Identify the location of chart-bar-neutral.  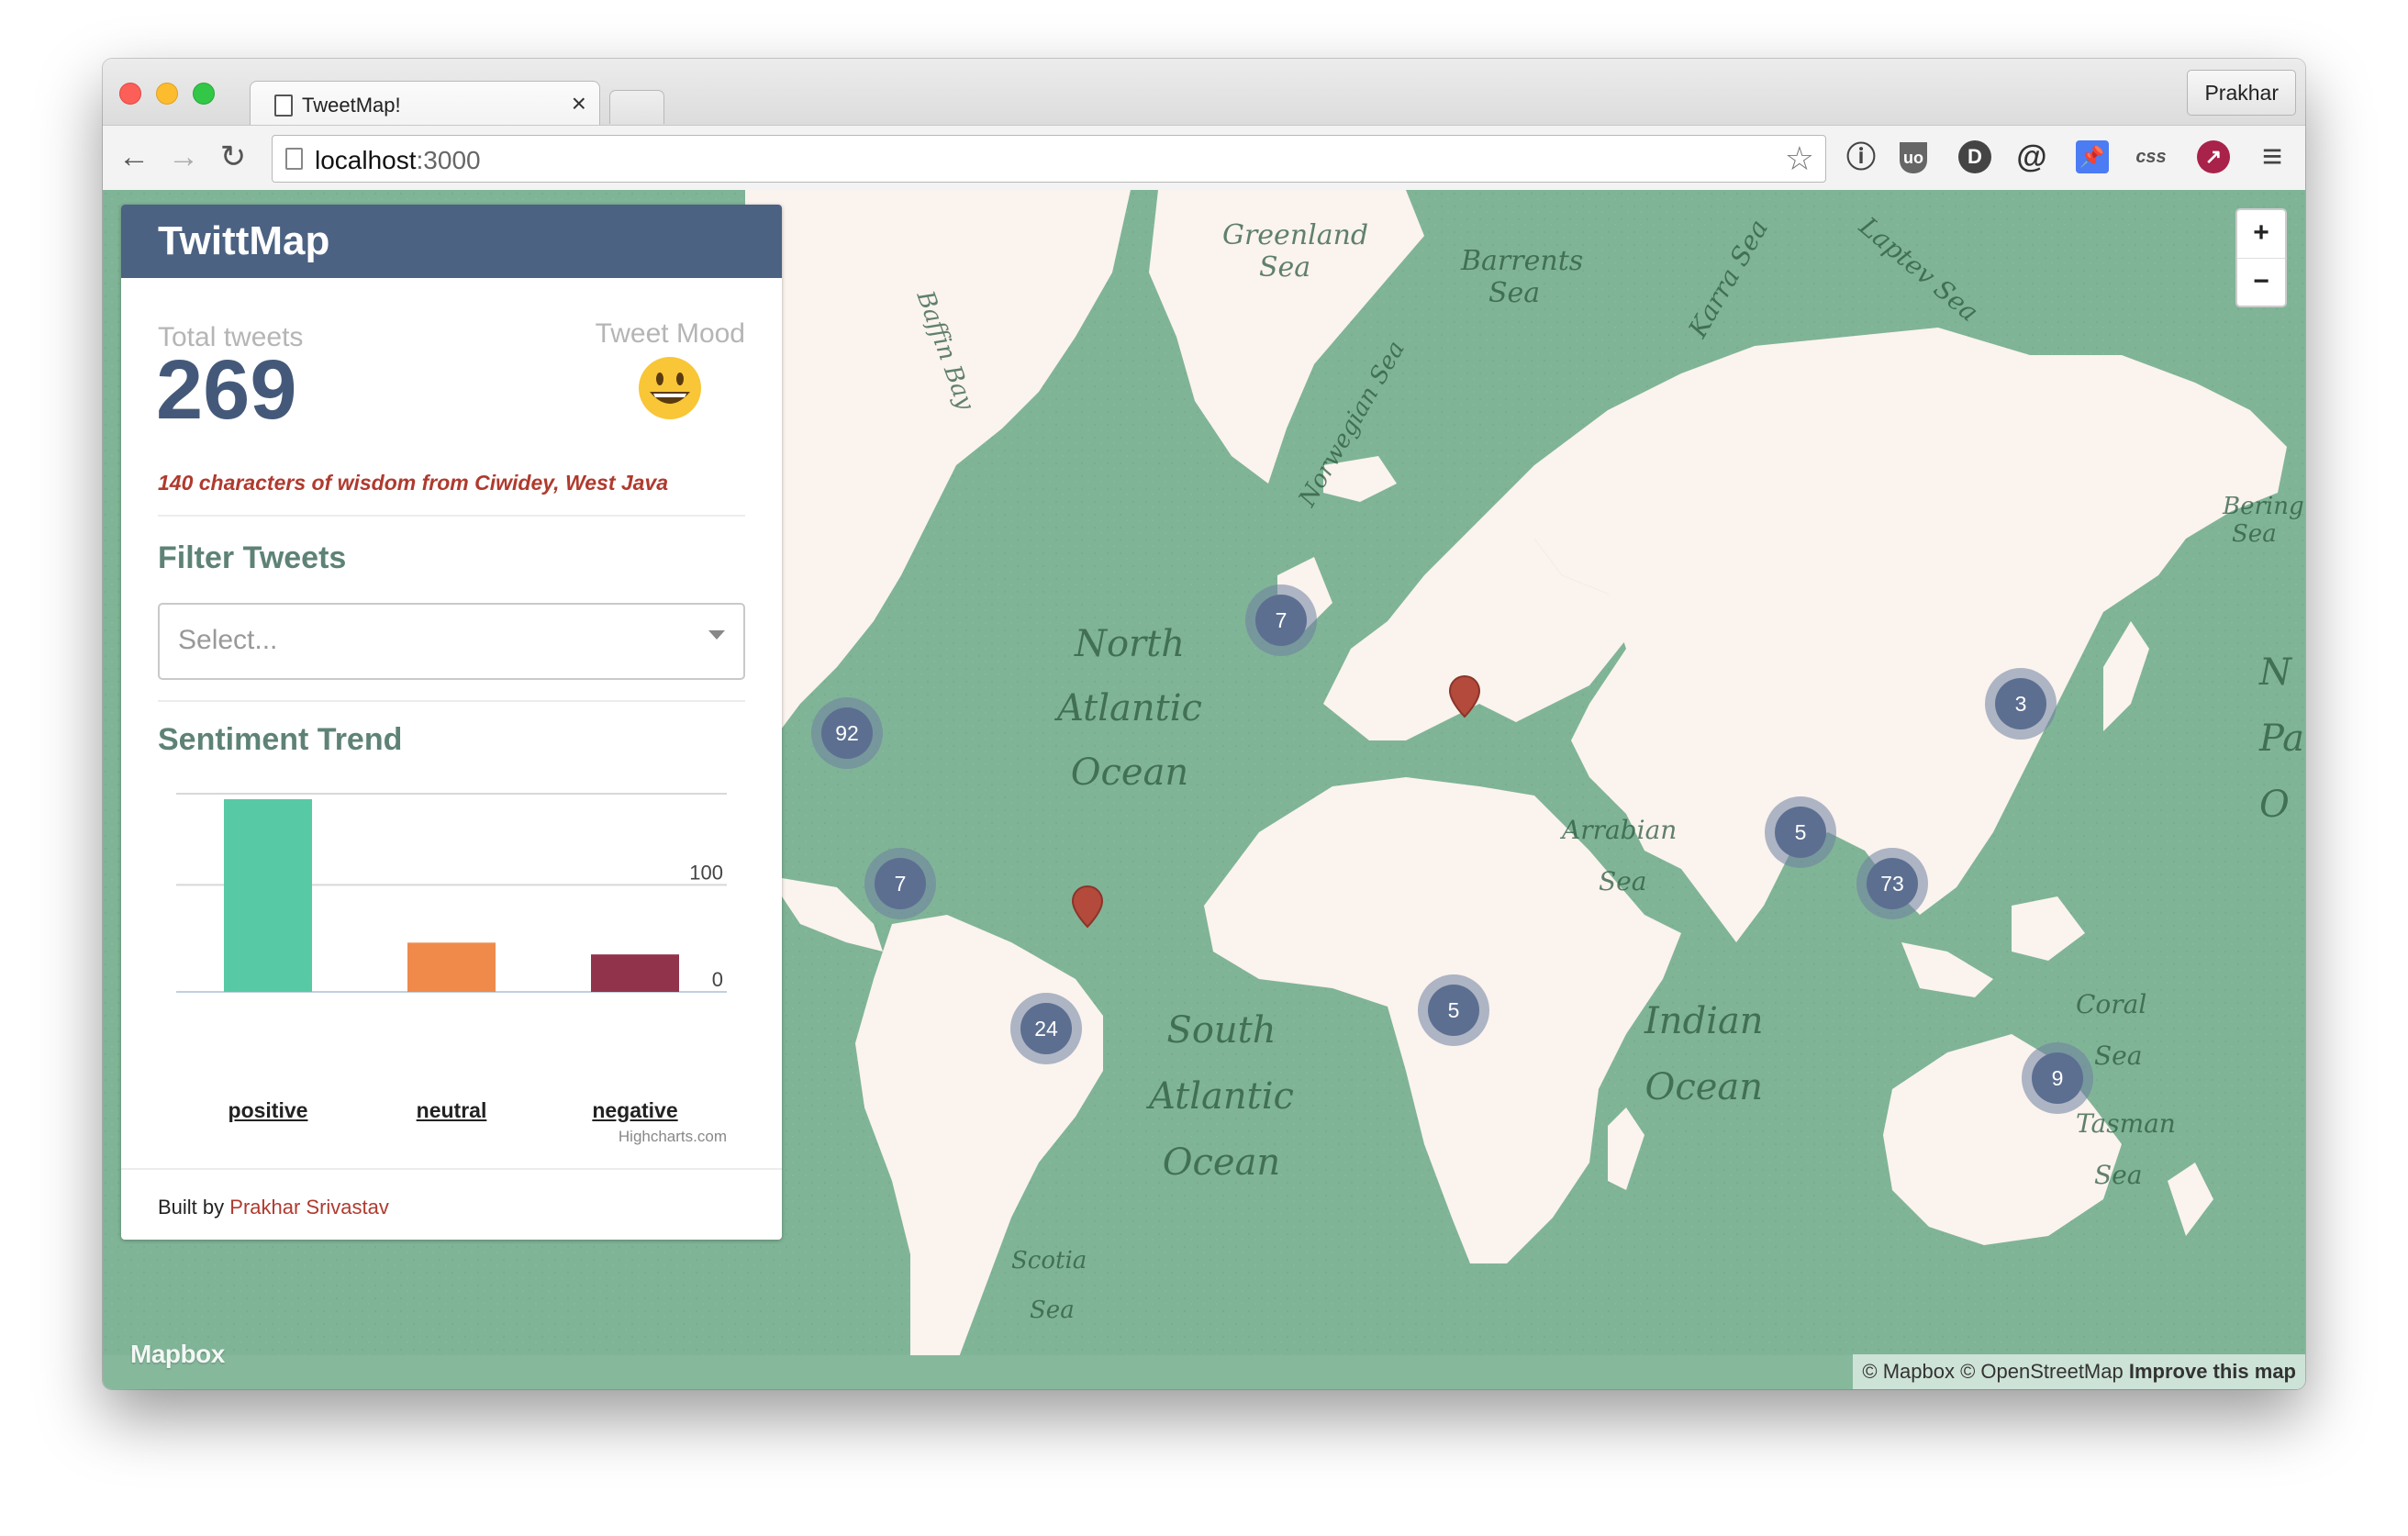
(451, 967).